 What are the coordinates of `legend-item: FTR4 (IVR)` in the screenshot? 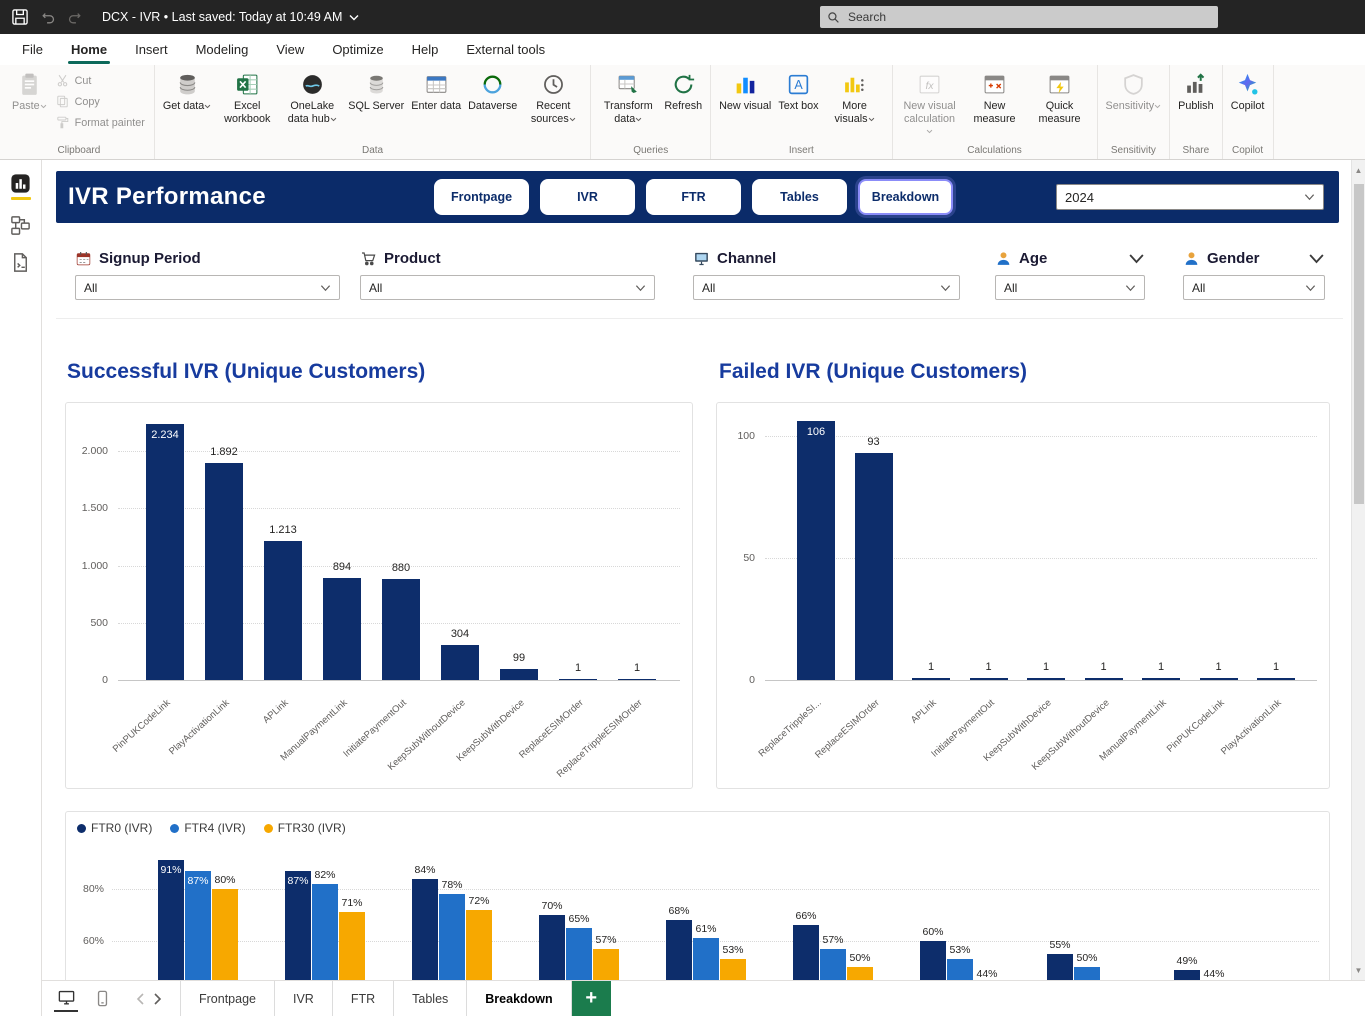 It's located at (208, 828).